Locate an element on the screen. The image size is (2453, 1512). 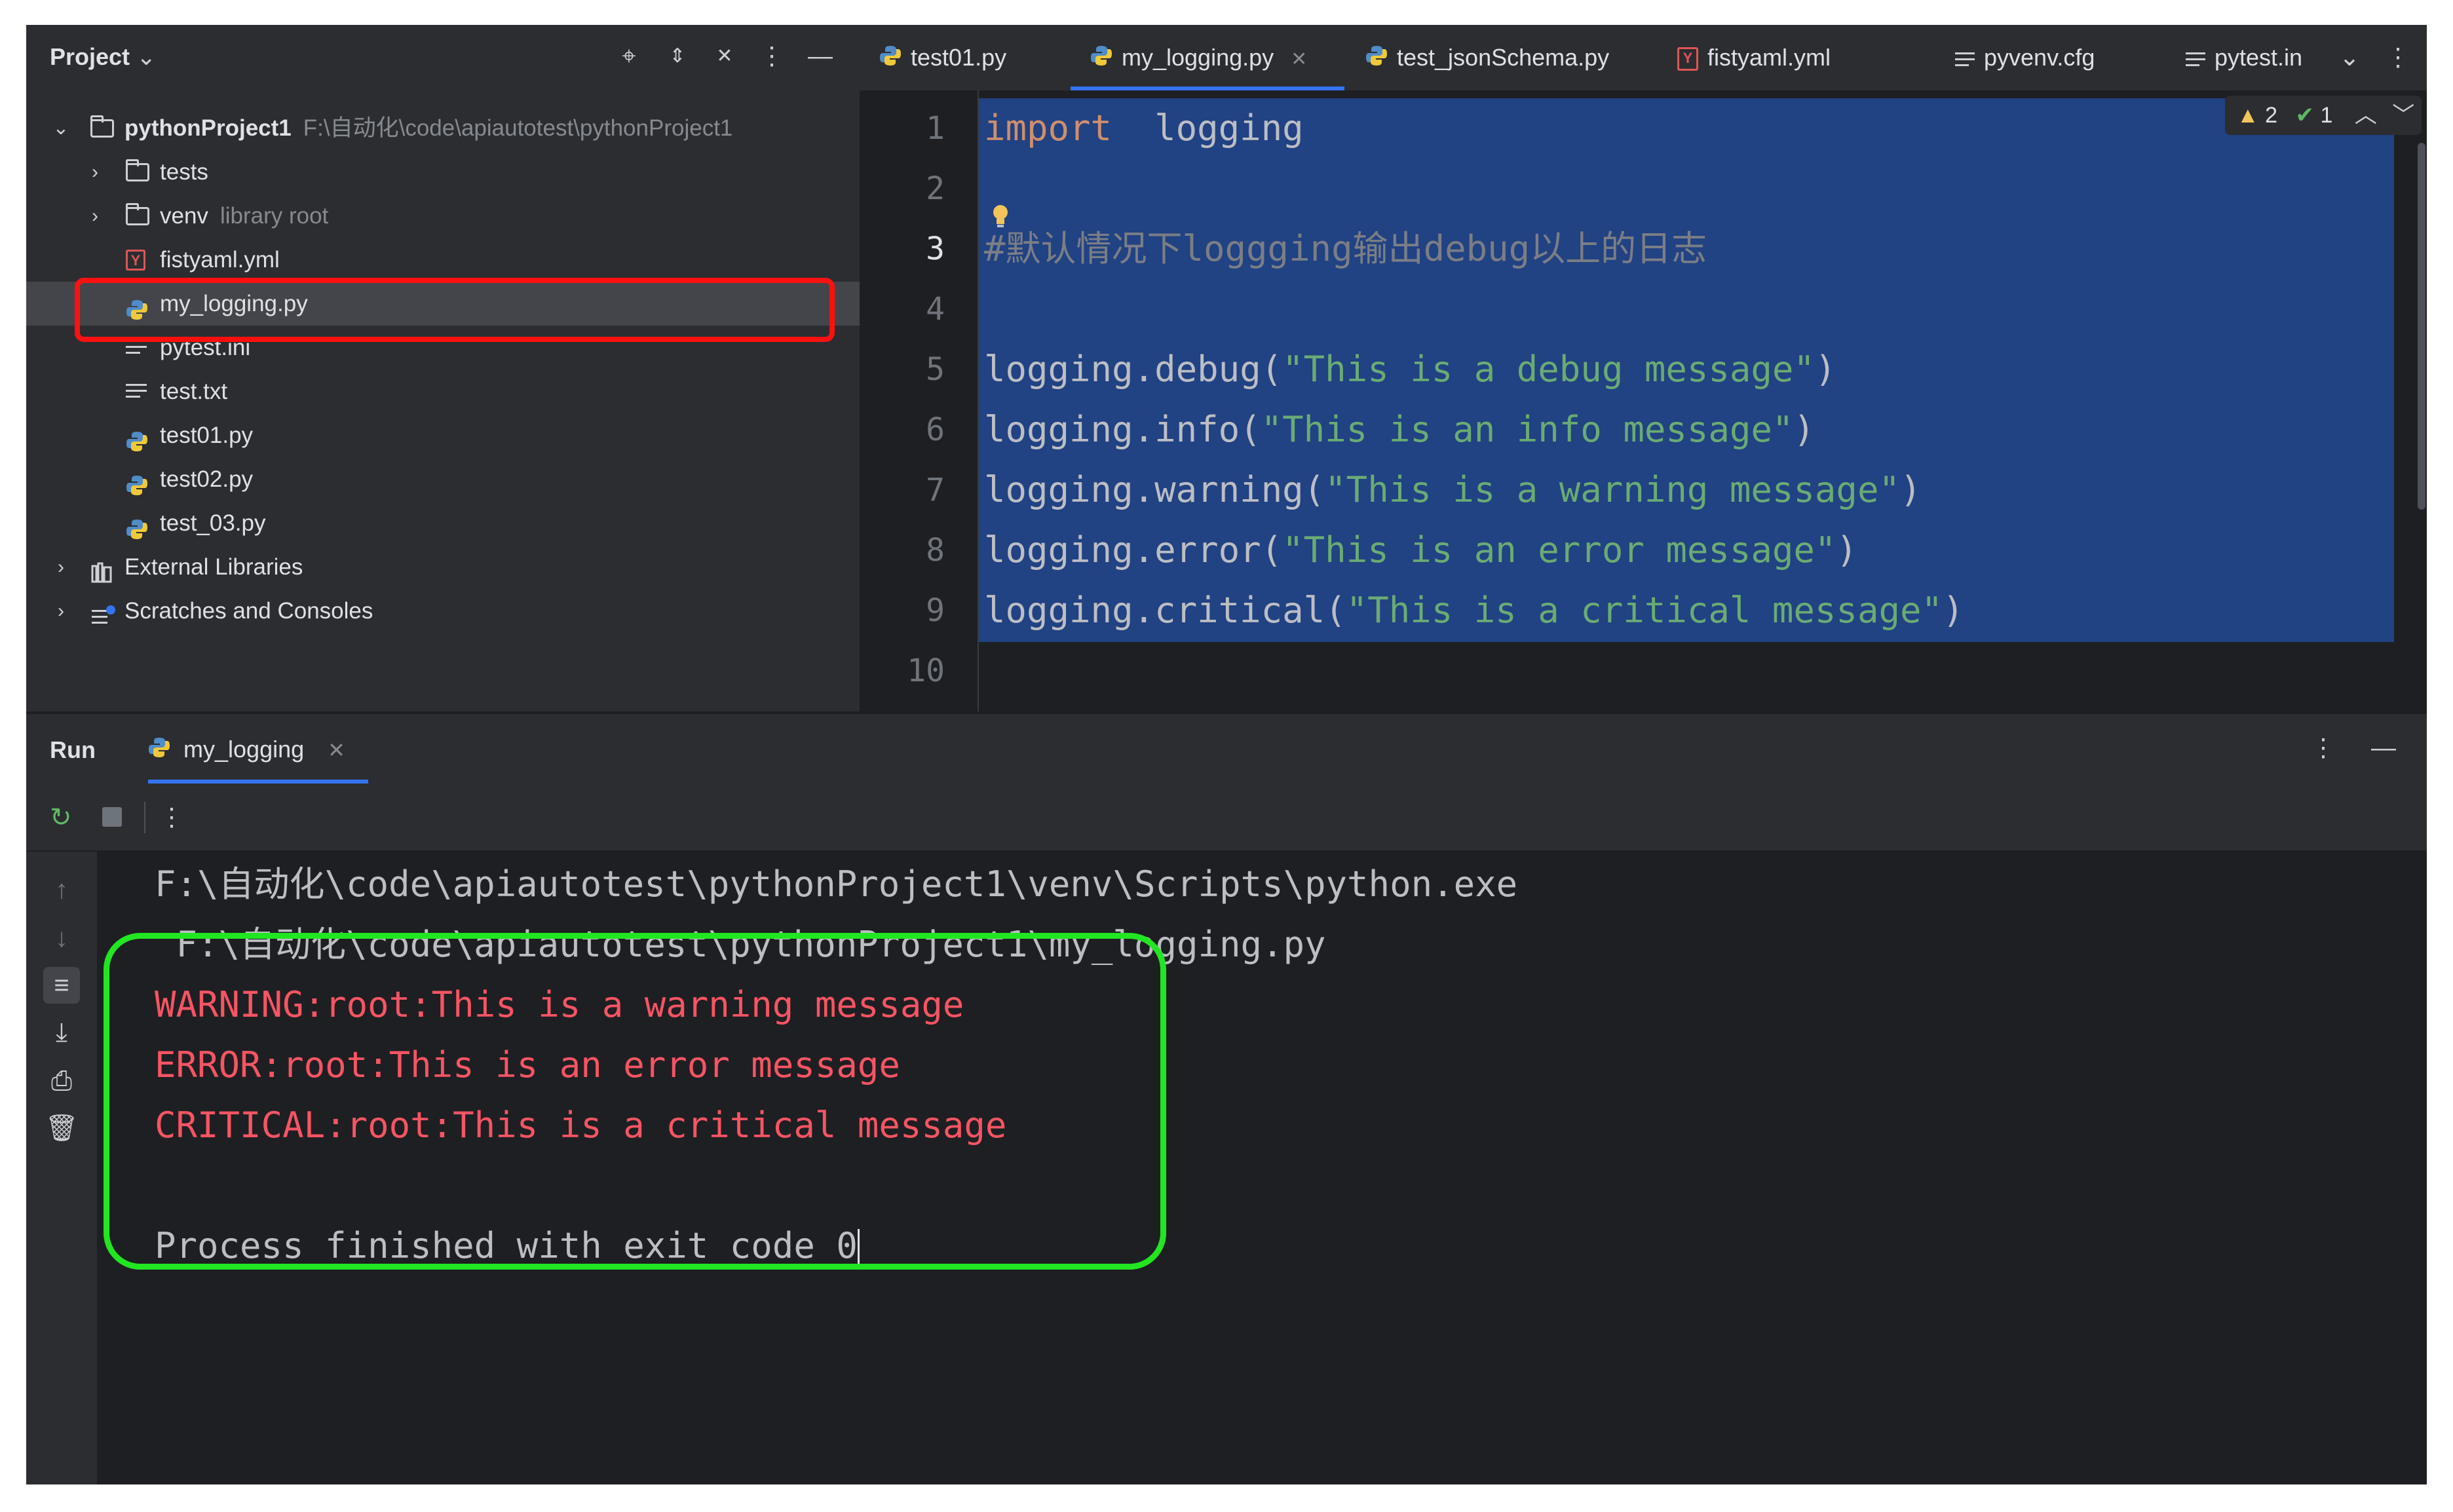
tree-item: test02.py is located at coordinates (443, 479).